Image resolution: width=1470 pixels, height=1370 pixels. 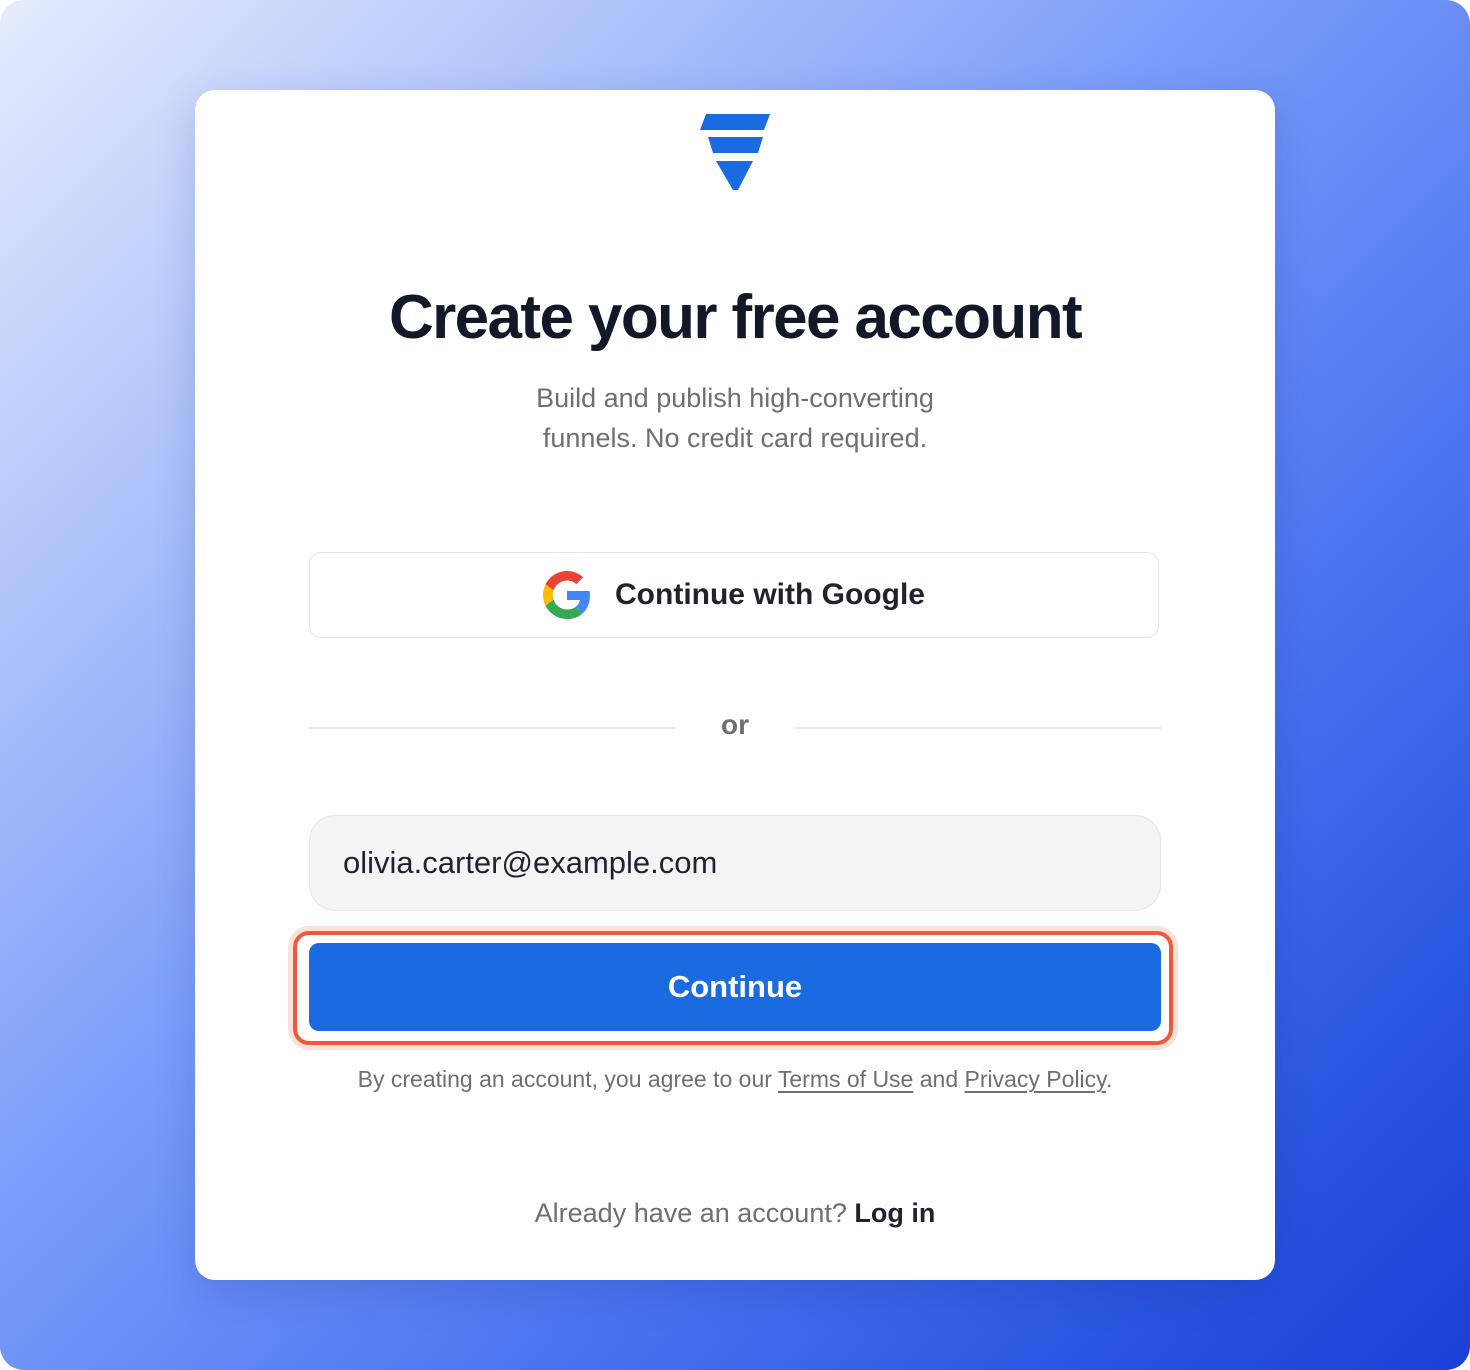 What do you see at coordinates (735, 152) in the screenshot?
I see `funnel-logo-icon` at bounding box center [735, 152].